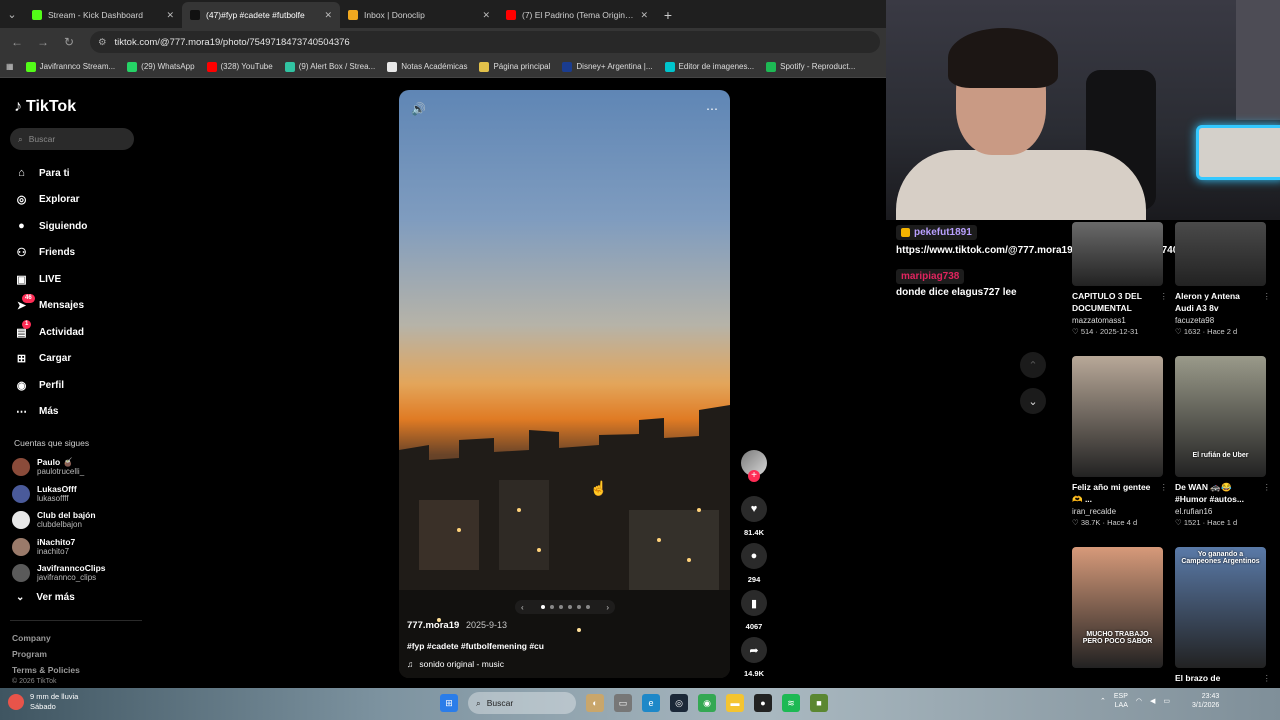 This screenshot has height=720, width=1280. What do you see at coordinates (754, 509) in the screenshot?
I see `like-button: ♥` at bounding box center [754, 509].